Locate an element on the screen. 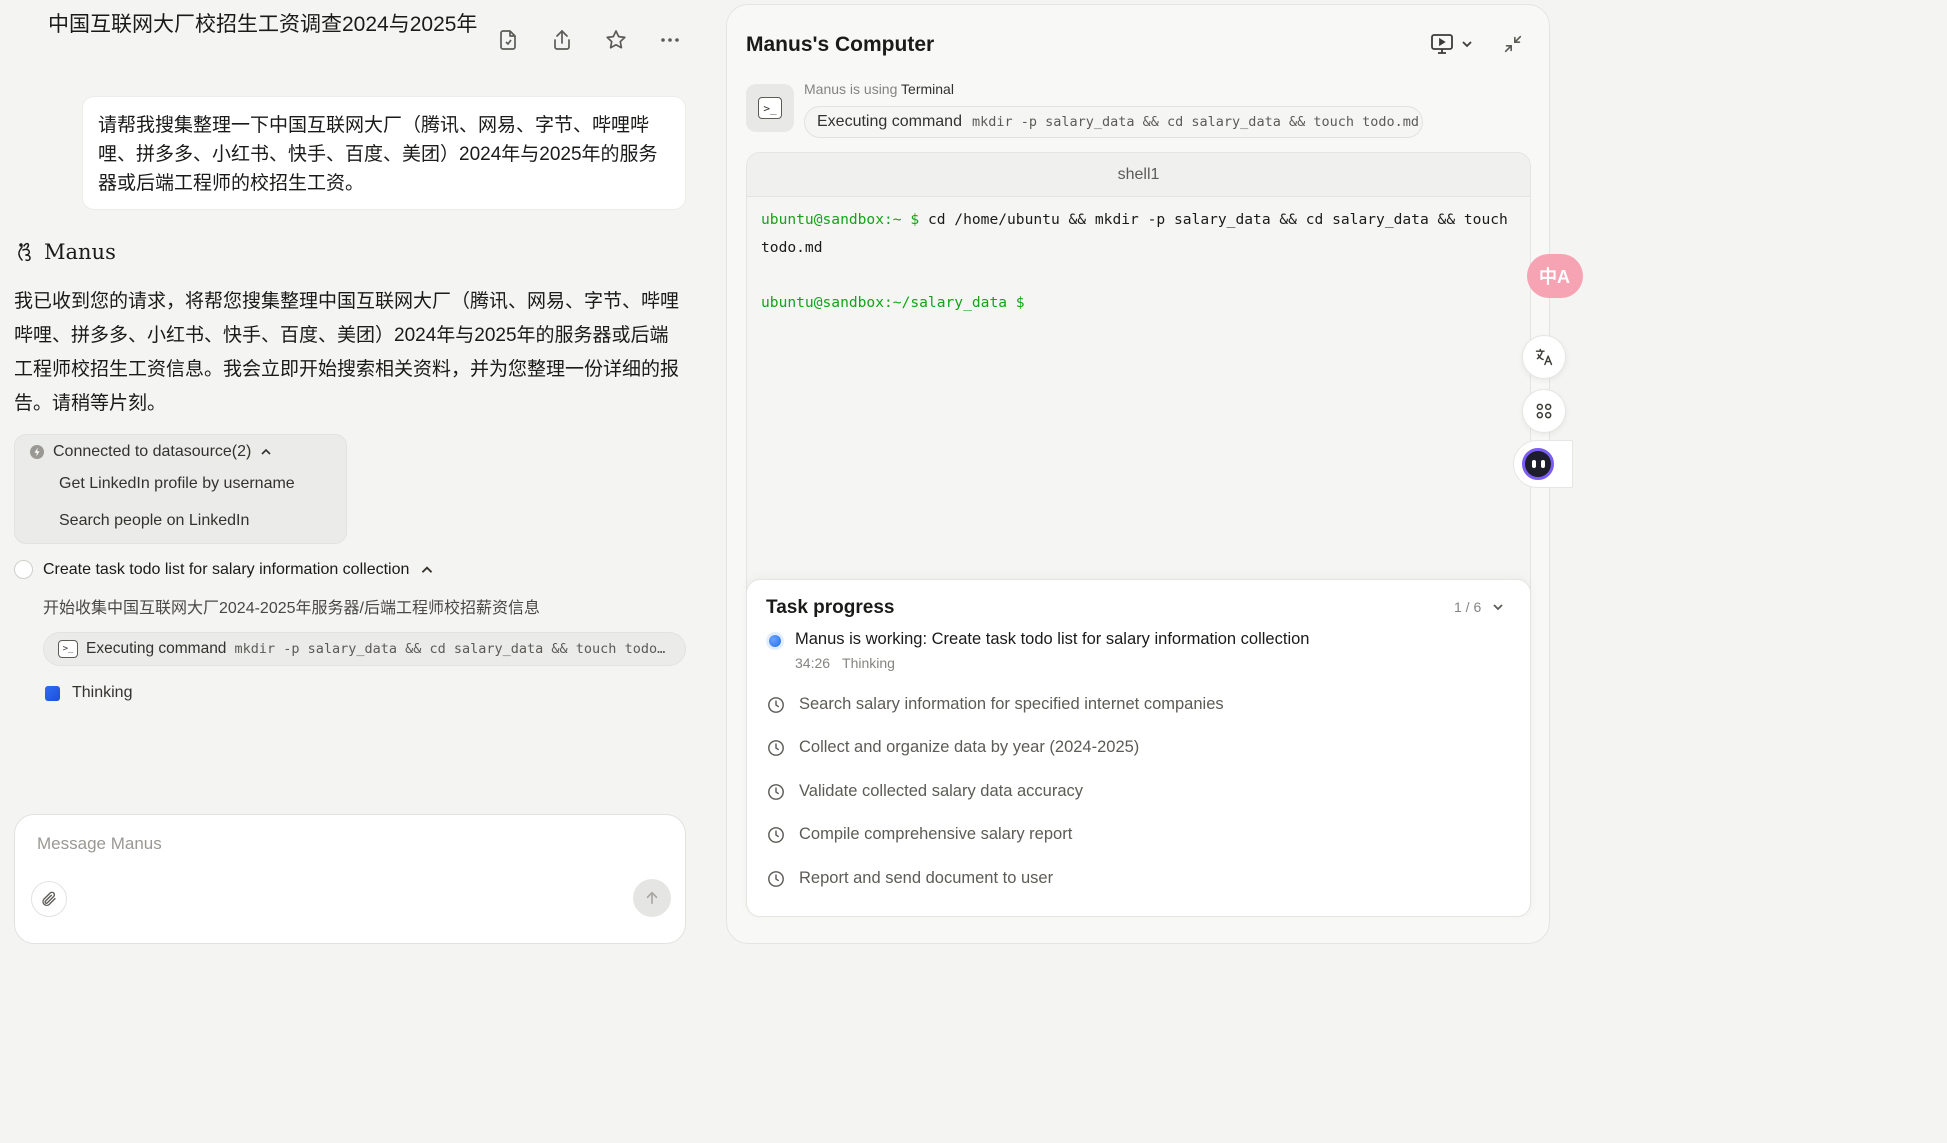 The image size is (1947, 1143). bolt-icon is located at coordinates (37, 452).